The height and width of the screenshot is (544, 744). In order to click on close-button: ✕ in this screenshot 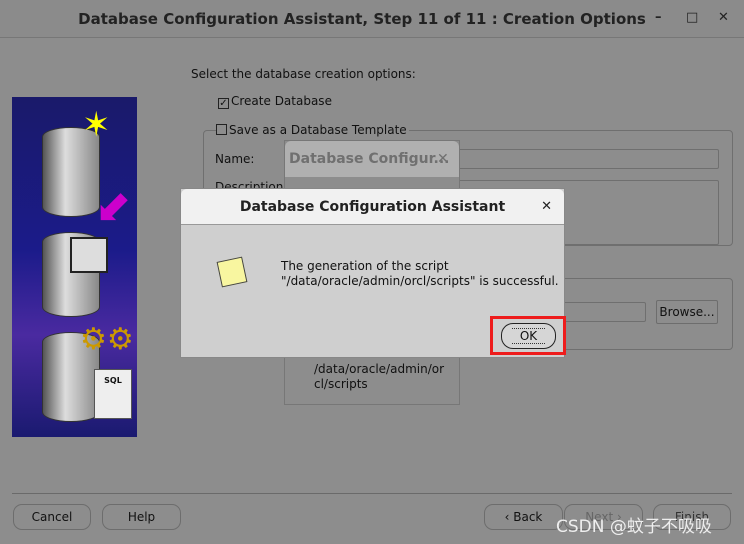, I will do `click(723, 17)`.